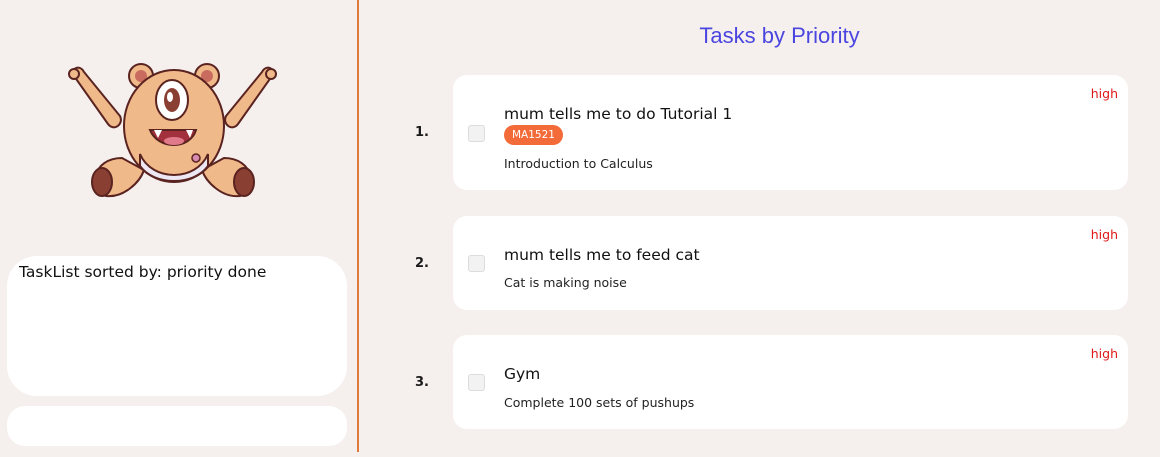  Describe the element at coordinates (618, 114) in the screenshot. I see `task-name: mum tells me to do Tutorial 1` at that location.